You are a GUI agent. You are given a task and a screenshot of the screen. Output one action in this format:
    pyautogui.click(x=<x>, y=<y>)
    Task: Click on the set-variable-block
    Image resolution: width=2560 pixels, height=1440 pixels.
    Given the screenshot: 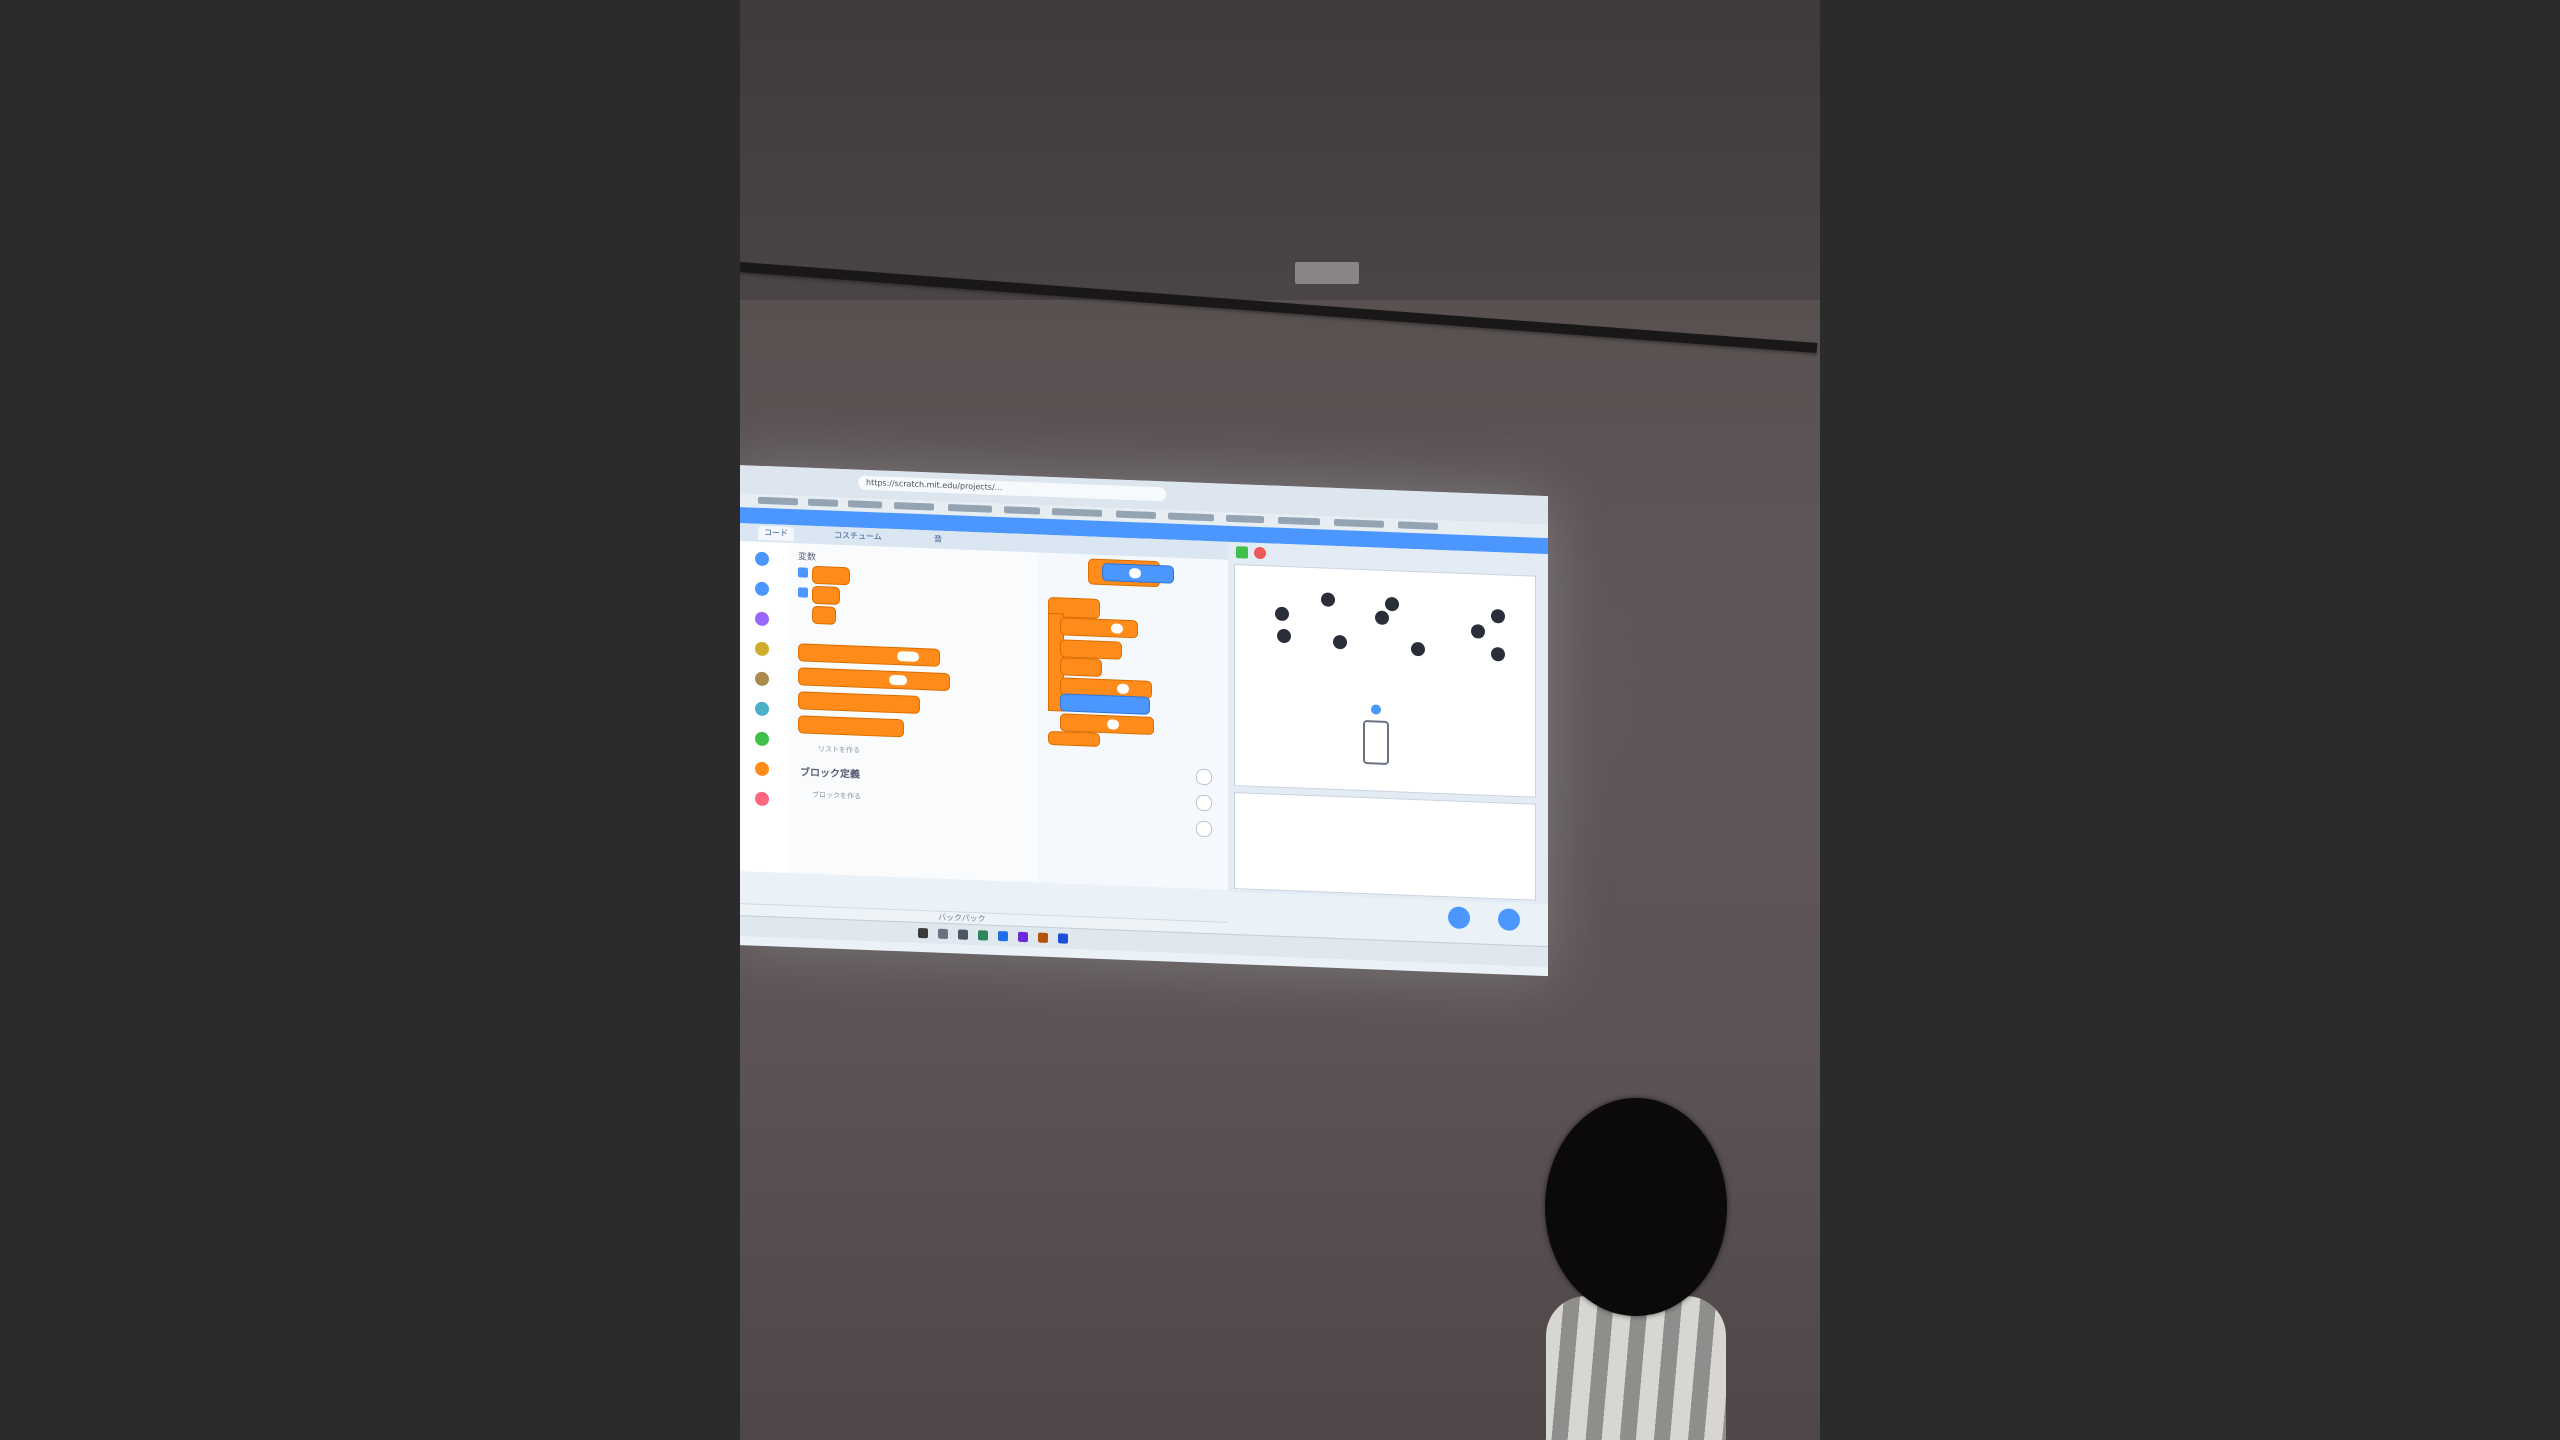 What is the action you would take?
    pyautogui.click(x=869, y=655)
    